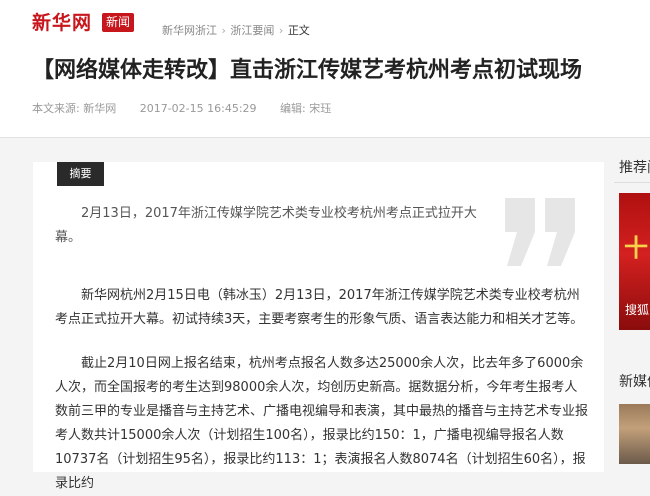 The height and width of the screenshot is (496, 650). I want to click on logo-text: 新华网, so click(62, 23).